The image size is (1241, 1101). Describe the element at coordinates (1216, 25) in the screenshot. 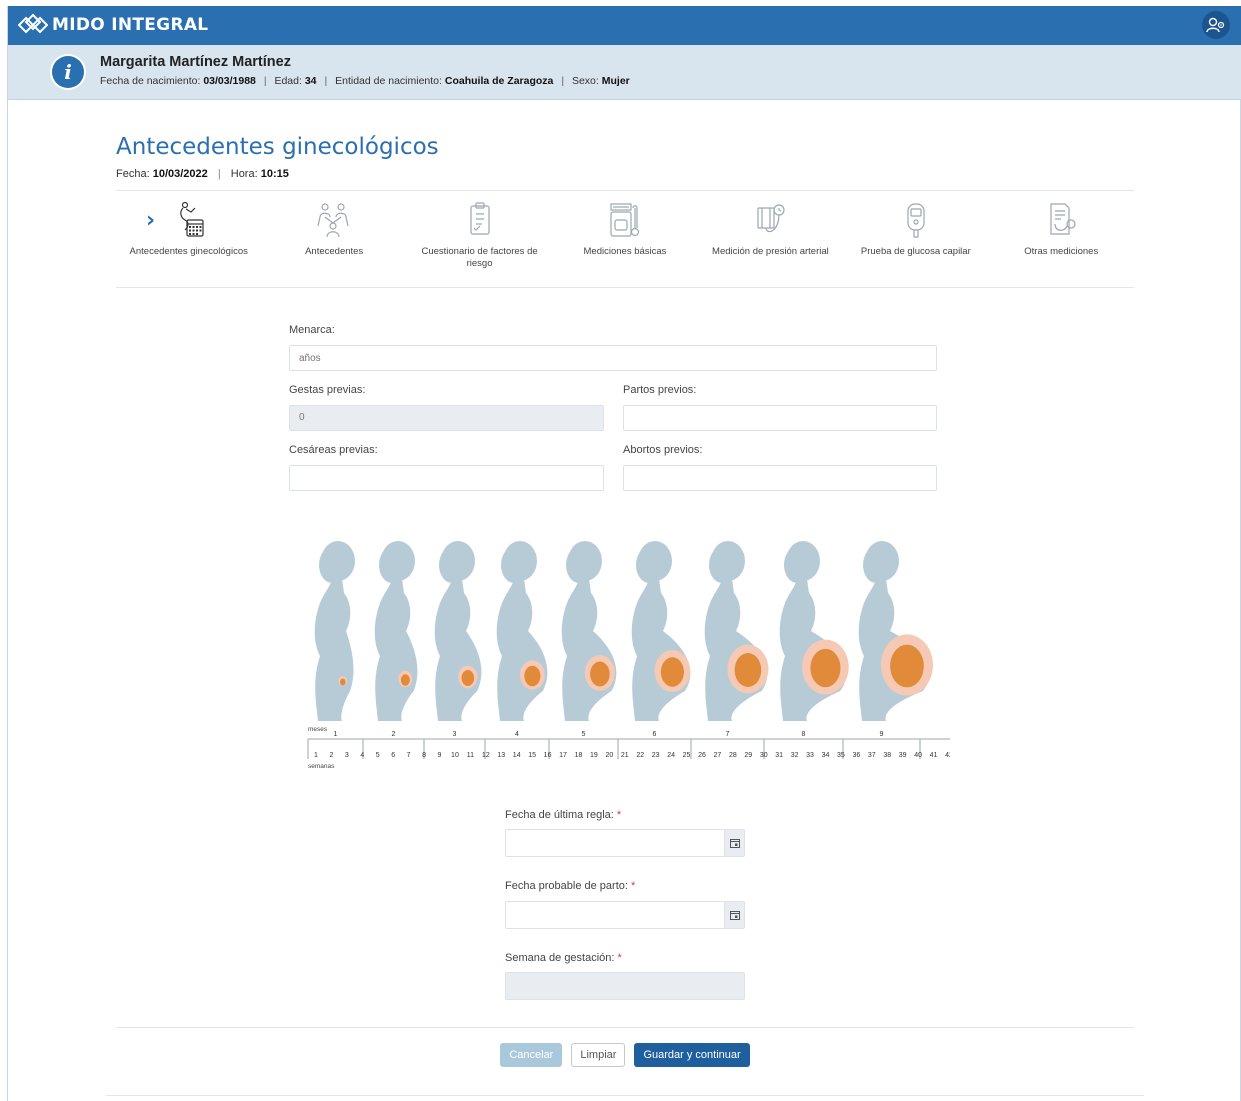

I see `user-settings-button` at that location.